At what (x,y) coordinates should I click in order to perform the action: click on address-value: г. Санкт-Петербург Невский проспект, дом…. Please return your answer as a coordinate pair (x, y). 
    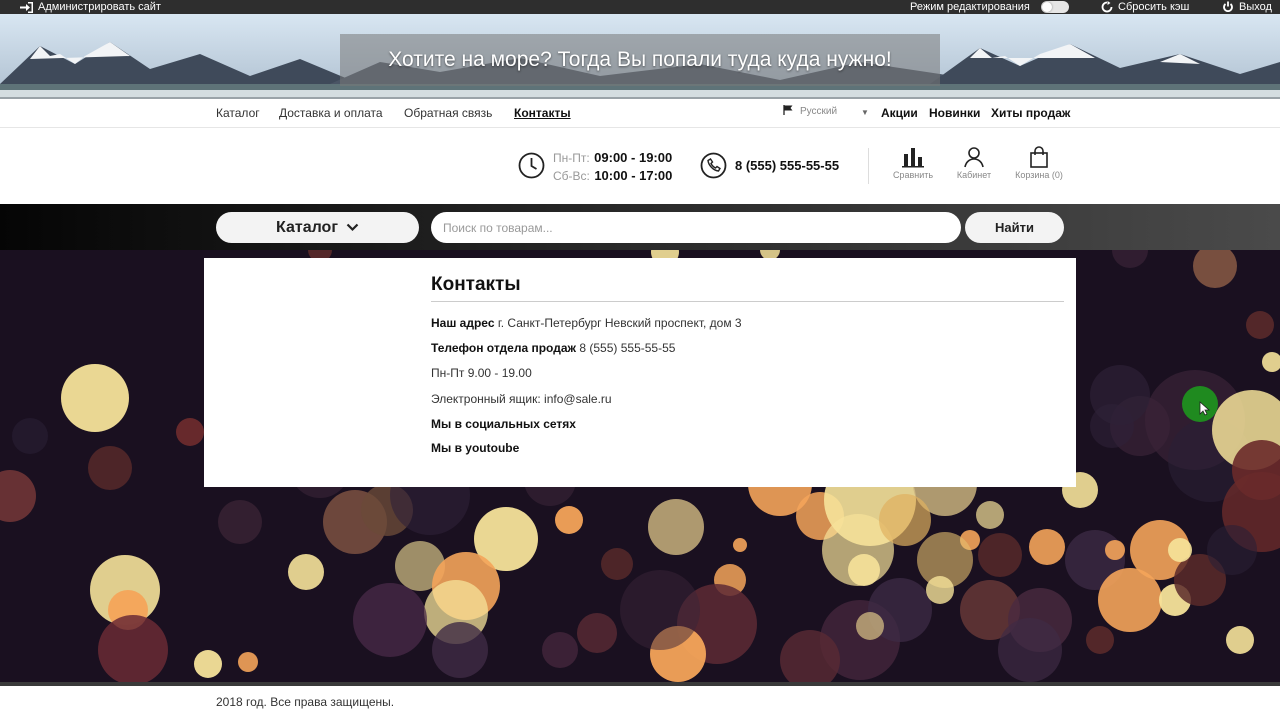
    Looking at the image, I should click on (618, 323).